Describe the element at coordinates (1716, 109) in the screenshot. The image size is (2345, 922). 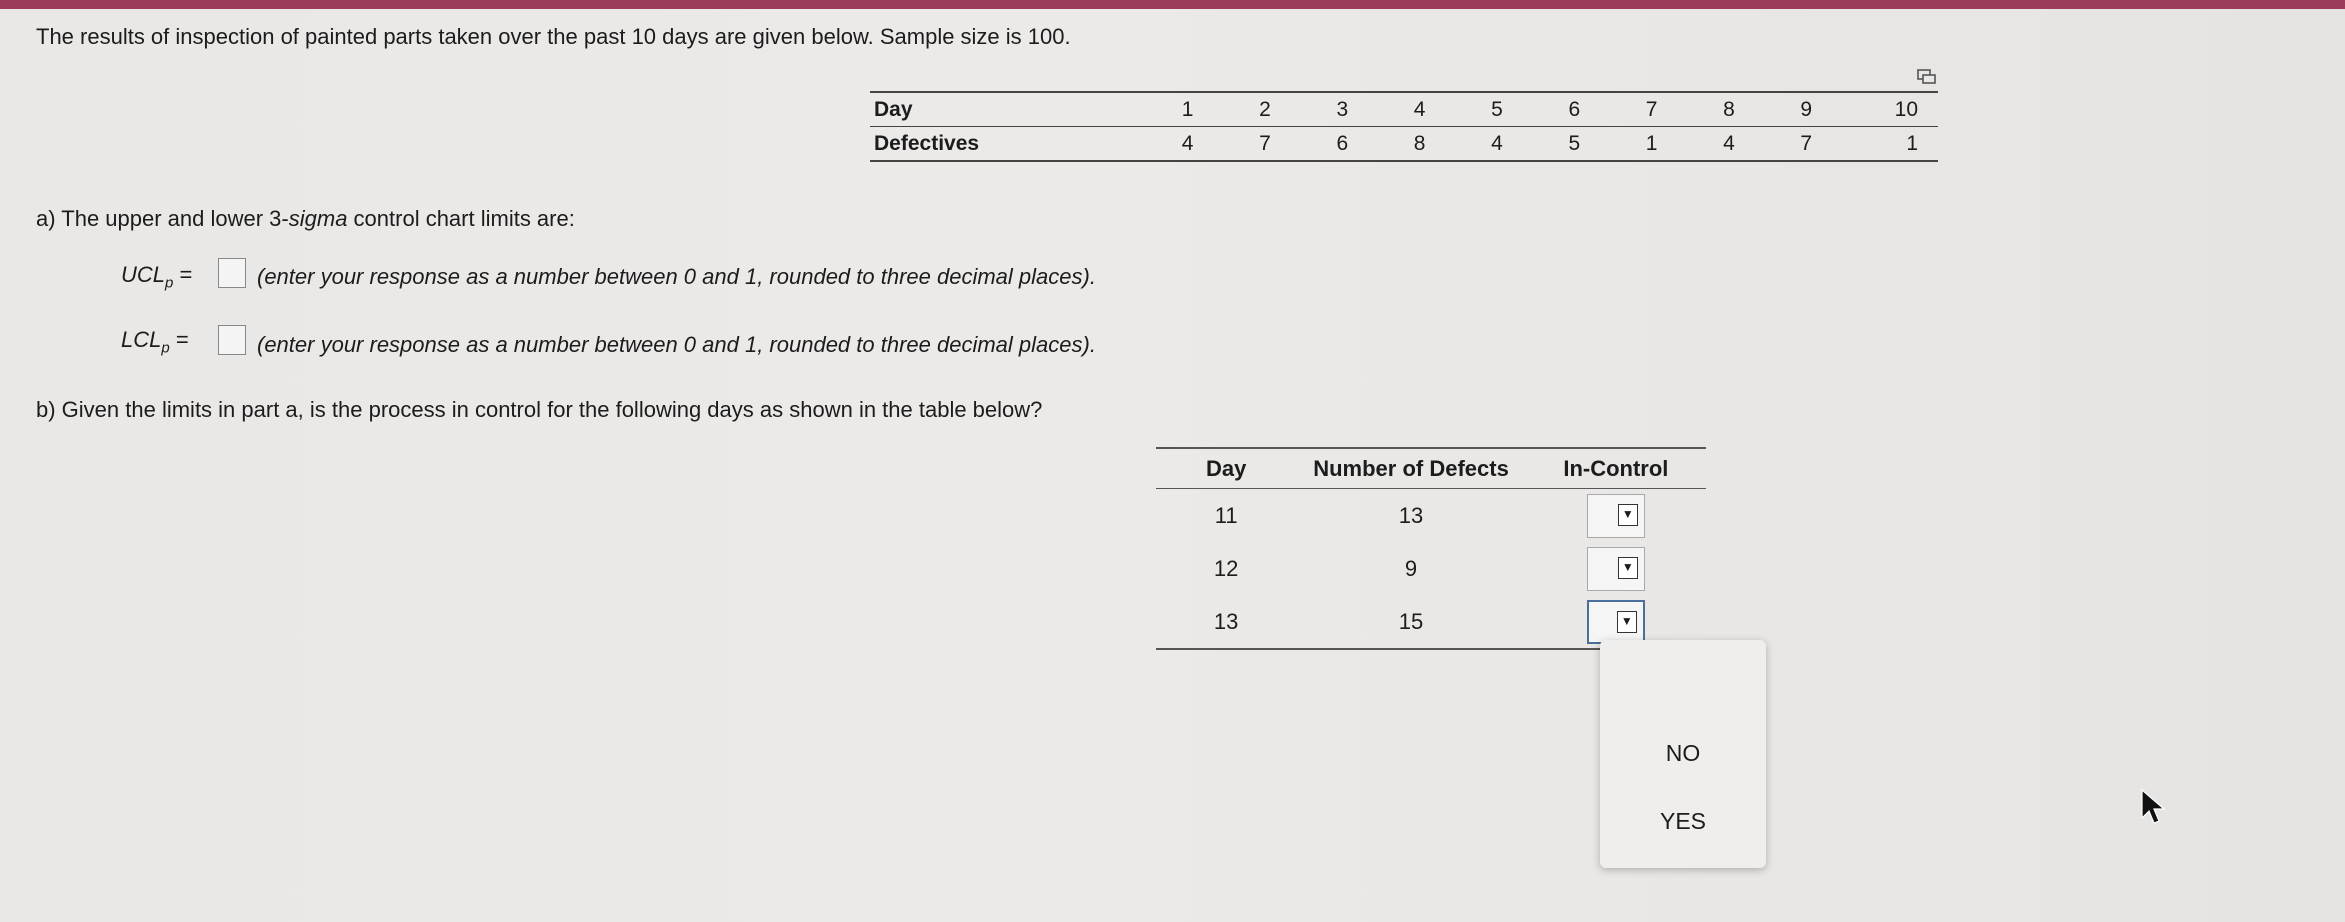
I see `day-cell: 8` at that location.